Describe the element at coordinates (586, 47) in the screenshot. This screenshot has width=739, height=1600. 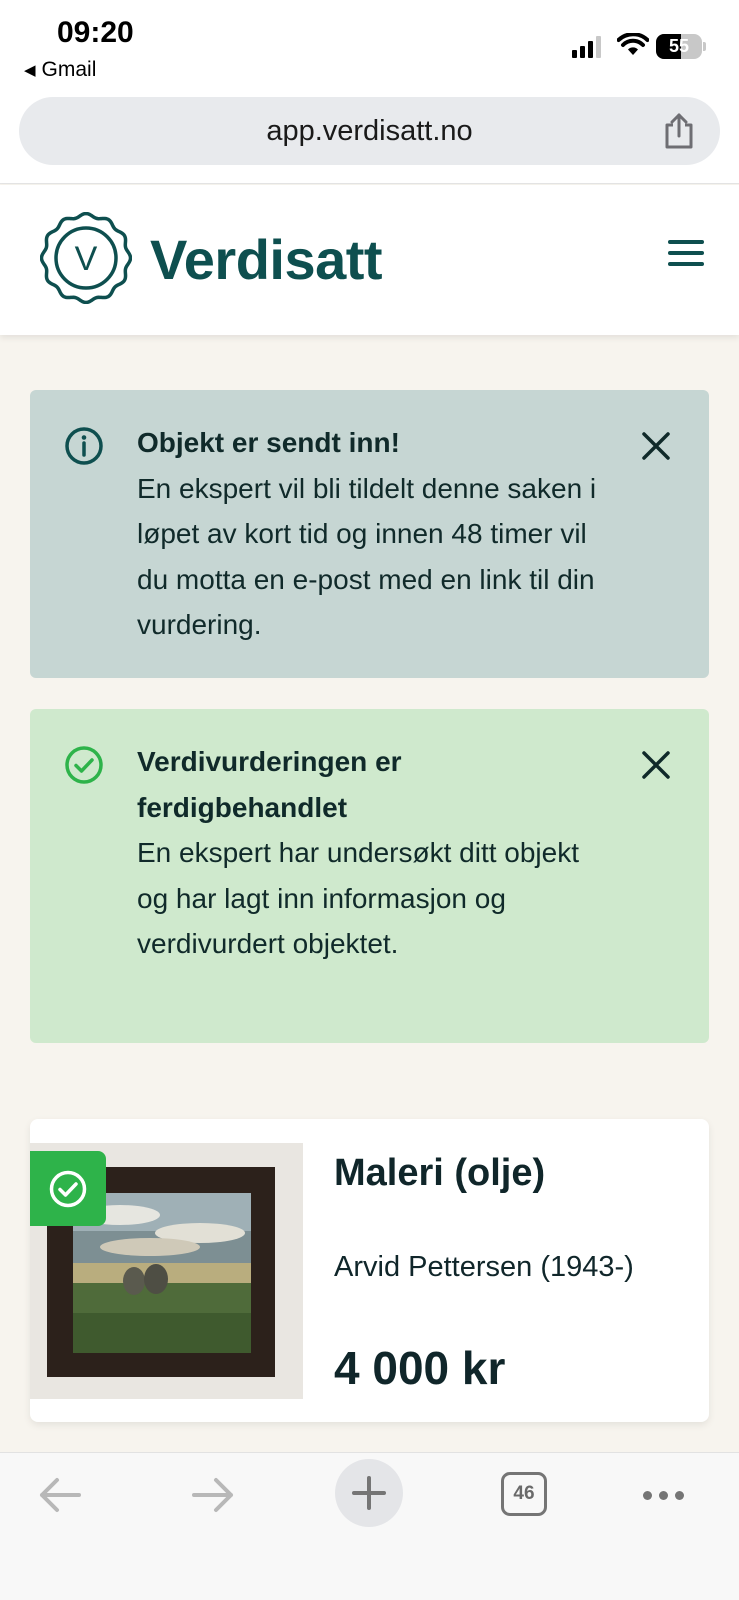
I see `cellular-signal-icon` at that location.